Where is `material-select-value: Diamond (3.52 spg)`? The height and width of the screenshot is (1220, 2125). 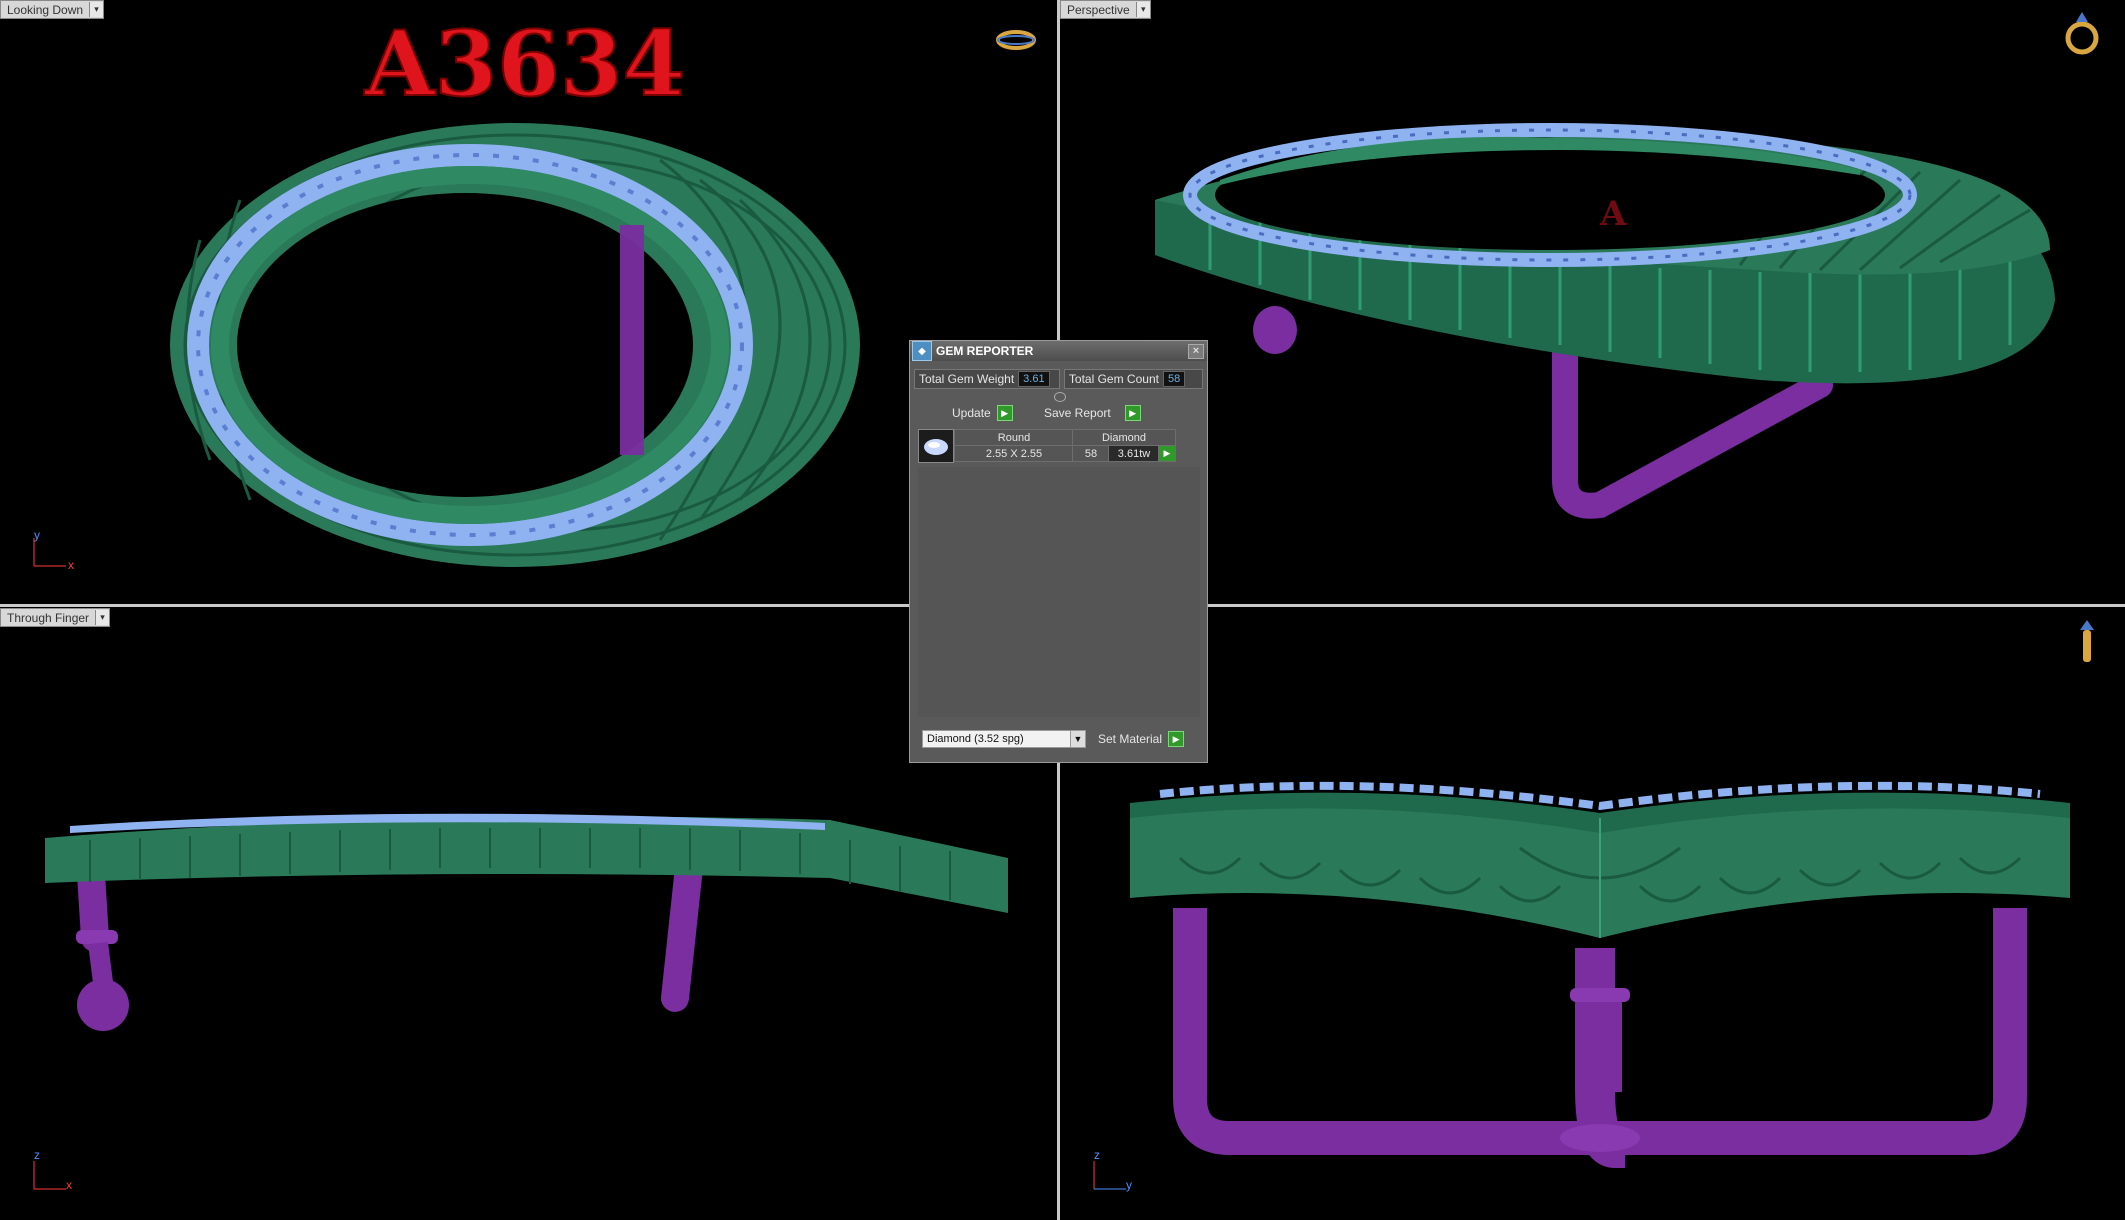 material-select-value: Diamond (3.52 spg) is located at coordinates (975, 739).